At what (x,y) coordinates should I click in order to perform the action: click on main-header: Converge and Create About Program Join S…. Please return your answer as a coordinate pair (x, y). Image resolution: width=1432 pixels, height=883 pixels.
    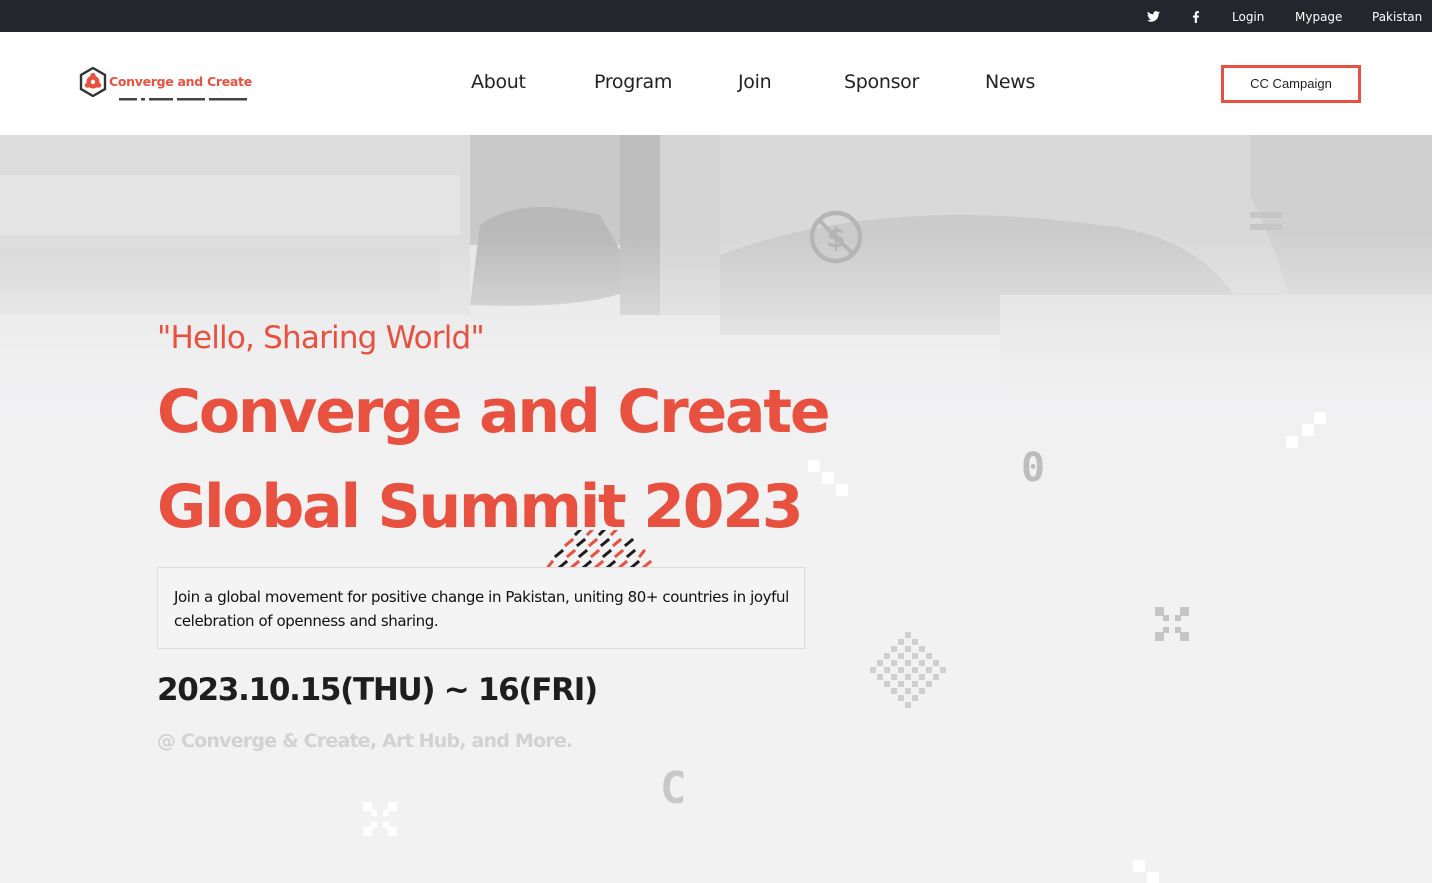
    Looking at the image, I should click on (716, 83).